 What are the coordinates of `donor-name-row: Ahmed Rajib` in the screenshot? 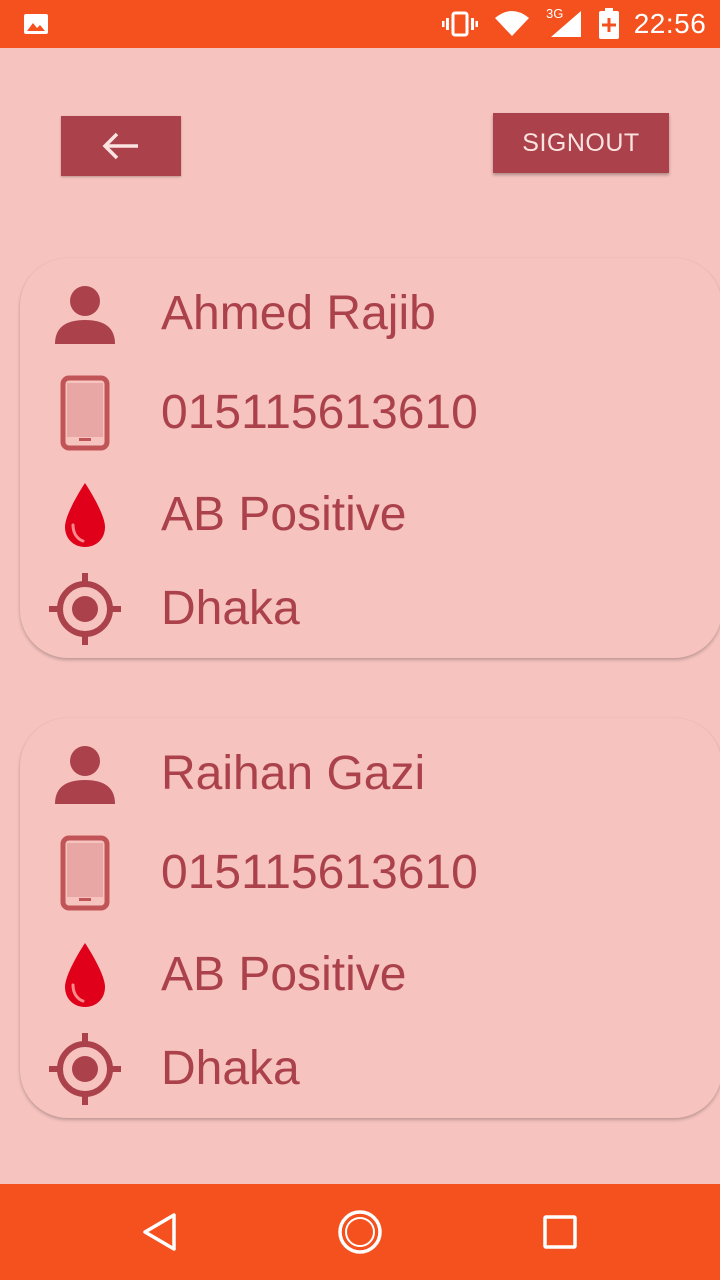 It's located at (370, 314).